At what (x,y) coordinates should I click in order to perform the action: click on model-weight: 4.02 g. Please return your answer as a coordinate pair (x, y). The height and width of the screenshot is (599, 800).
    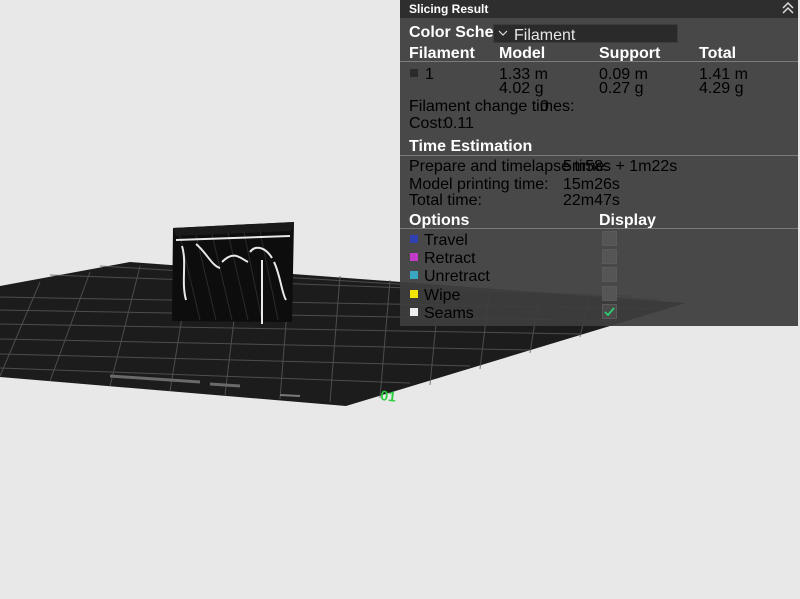
    Looking at the image, I should click on (521, 88).